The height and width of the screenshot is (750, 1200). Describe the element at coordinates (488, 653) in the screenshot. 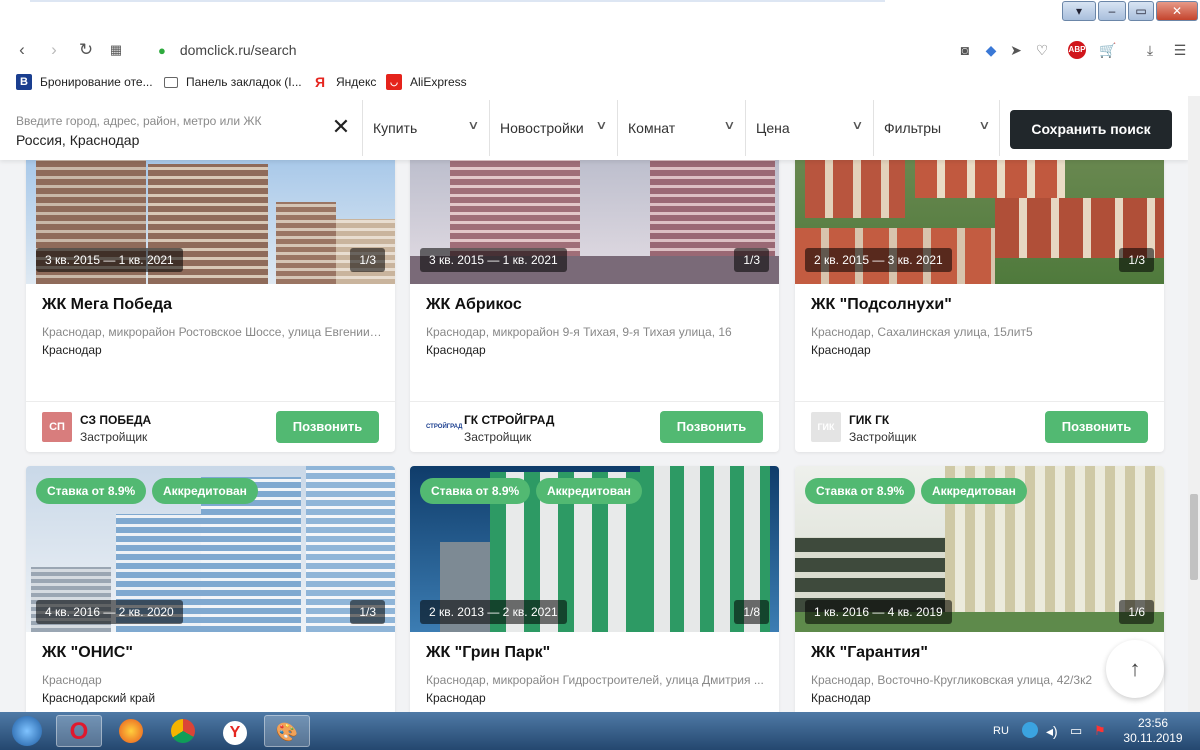

I see `listing-title: ЖК "Грин Парк"` at that location.